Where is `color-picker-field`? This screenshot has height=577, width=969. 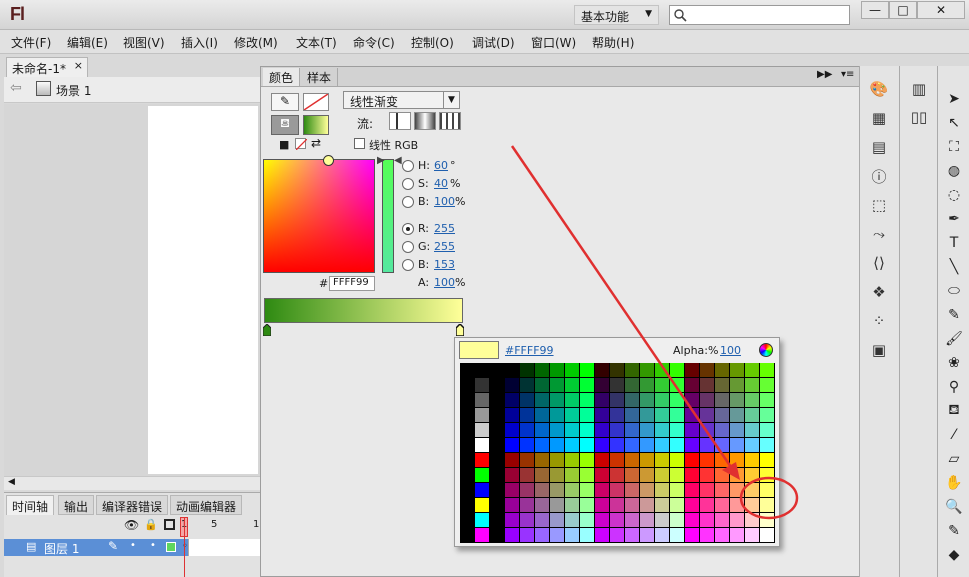
color-picker-field is located at coordinates (319, 214).